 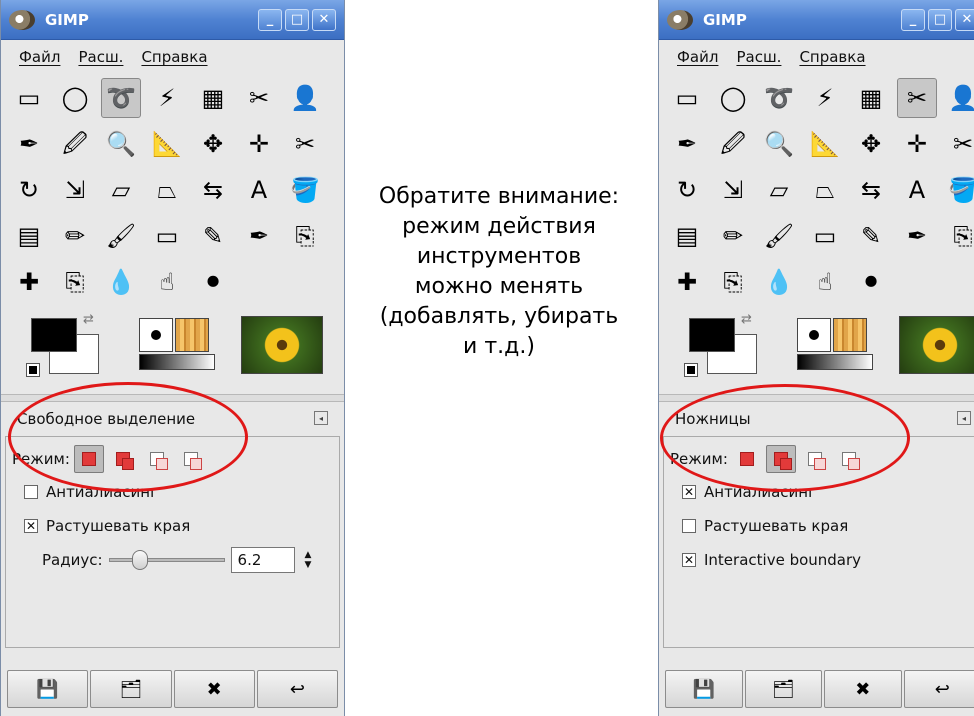 I want to click on check-row: Растушевать края, so click(x=819, y=526).